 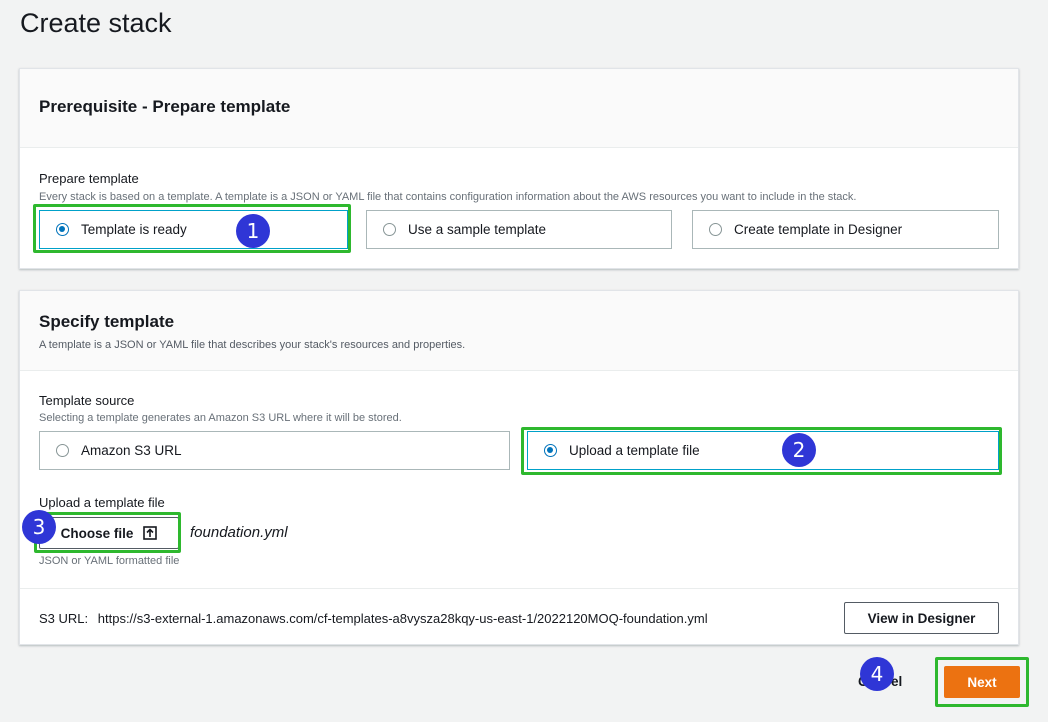 I want to click on prepare-template-label: Prepare template, so click(x=89, y=178).